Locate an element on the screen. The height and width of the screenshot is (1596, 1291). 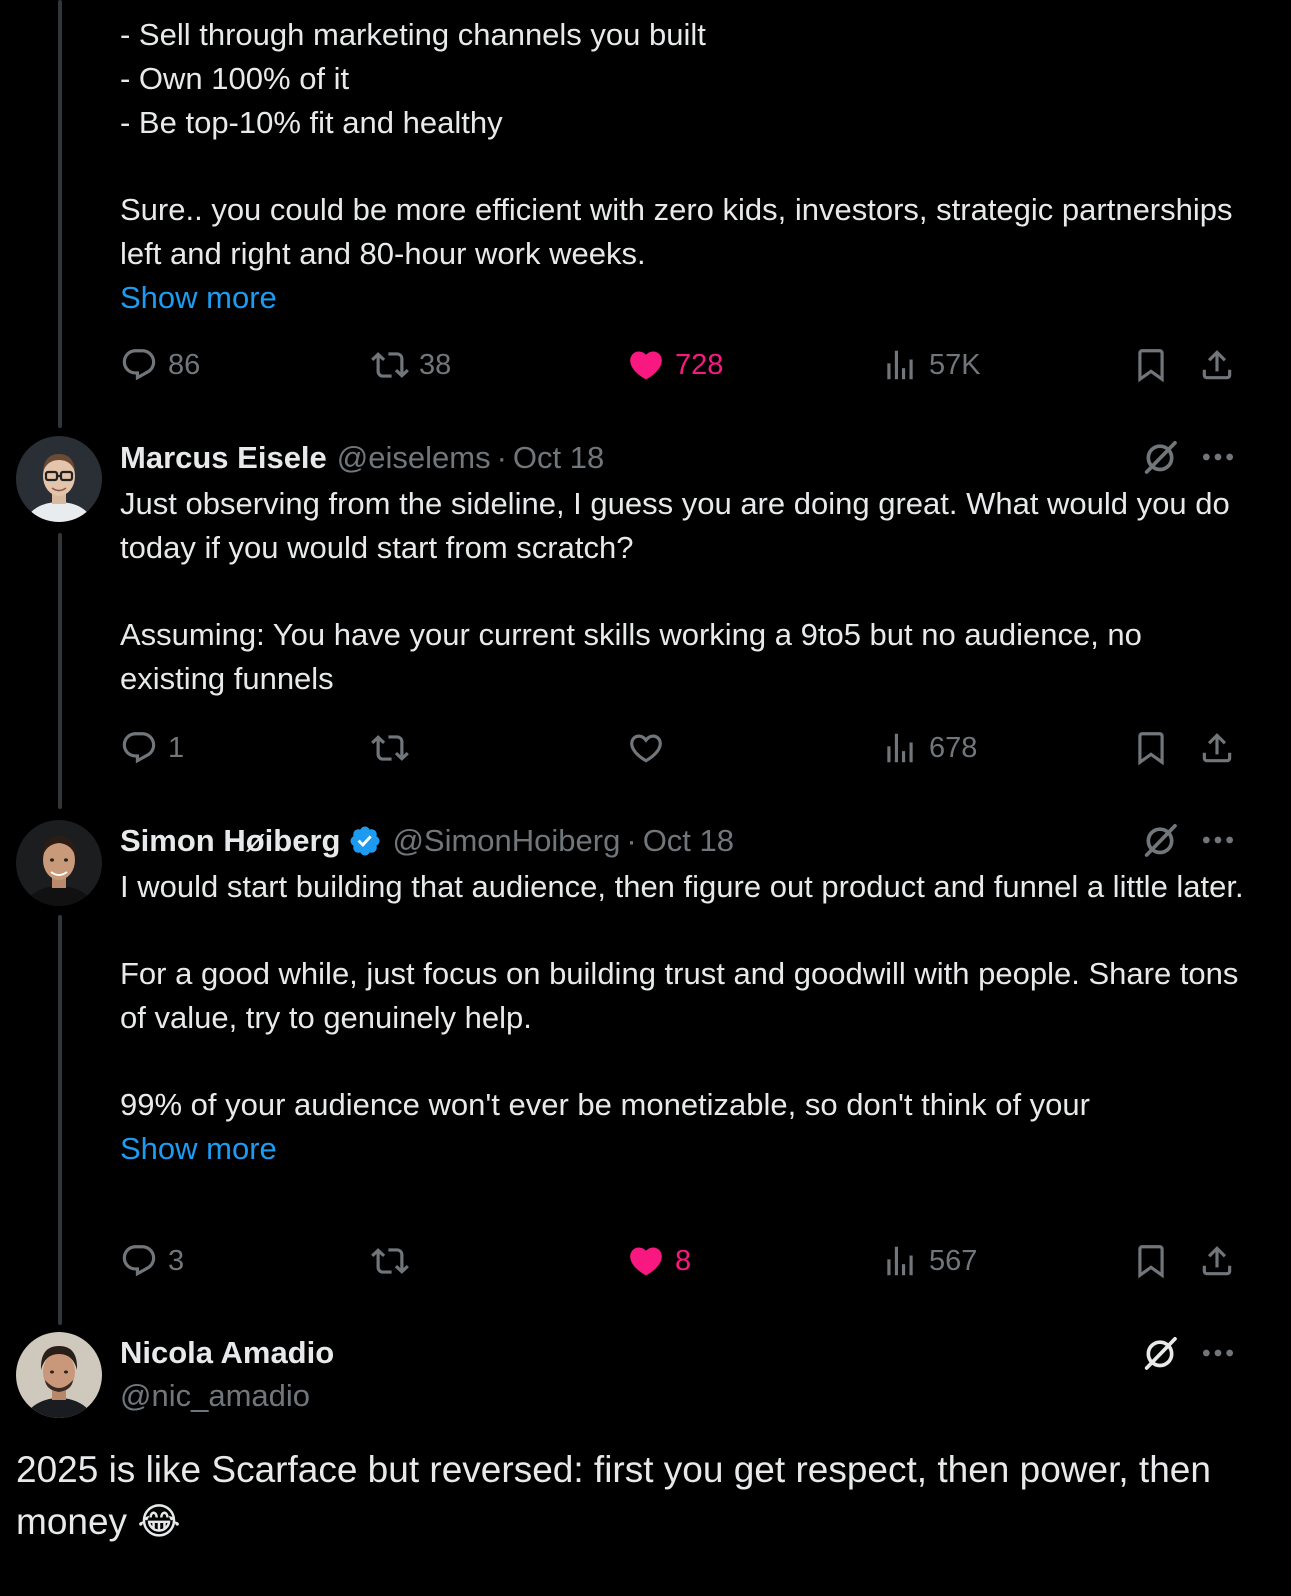
tweet-actions: 1 678 is located at coordinates (685, 748).